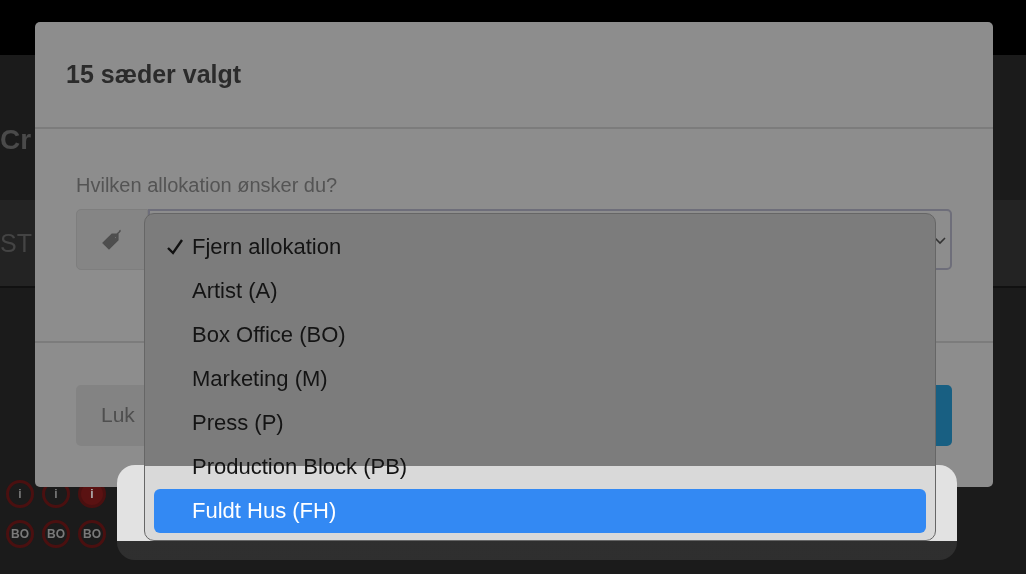 The image size is (1026, 574). Describe the element at coordinates (154, 74) in the screenshot. I see `modal-title: 15 sæder valgt` at that location.